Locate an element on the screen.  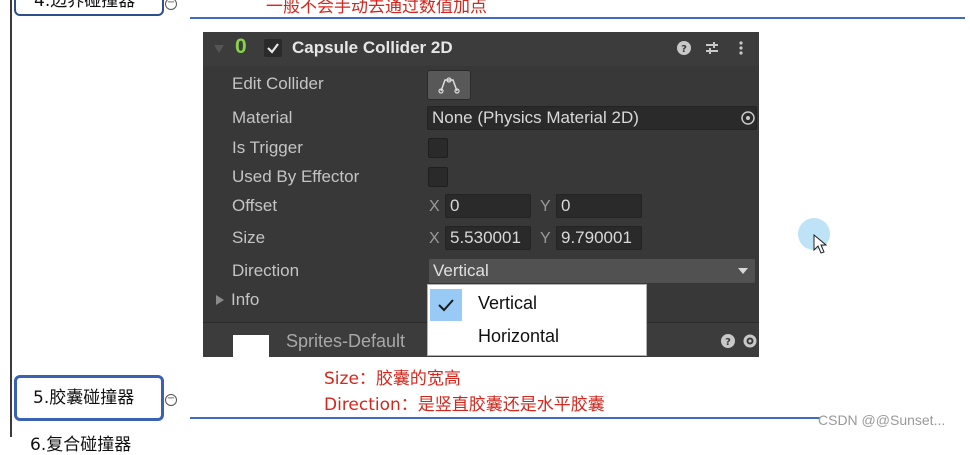
size-x-field: 5.530001 is located at coordinates (488, 238).